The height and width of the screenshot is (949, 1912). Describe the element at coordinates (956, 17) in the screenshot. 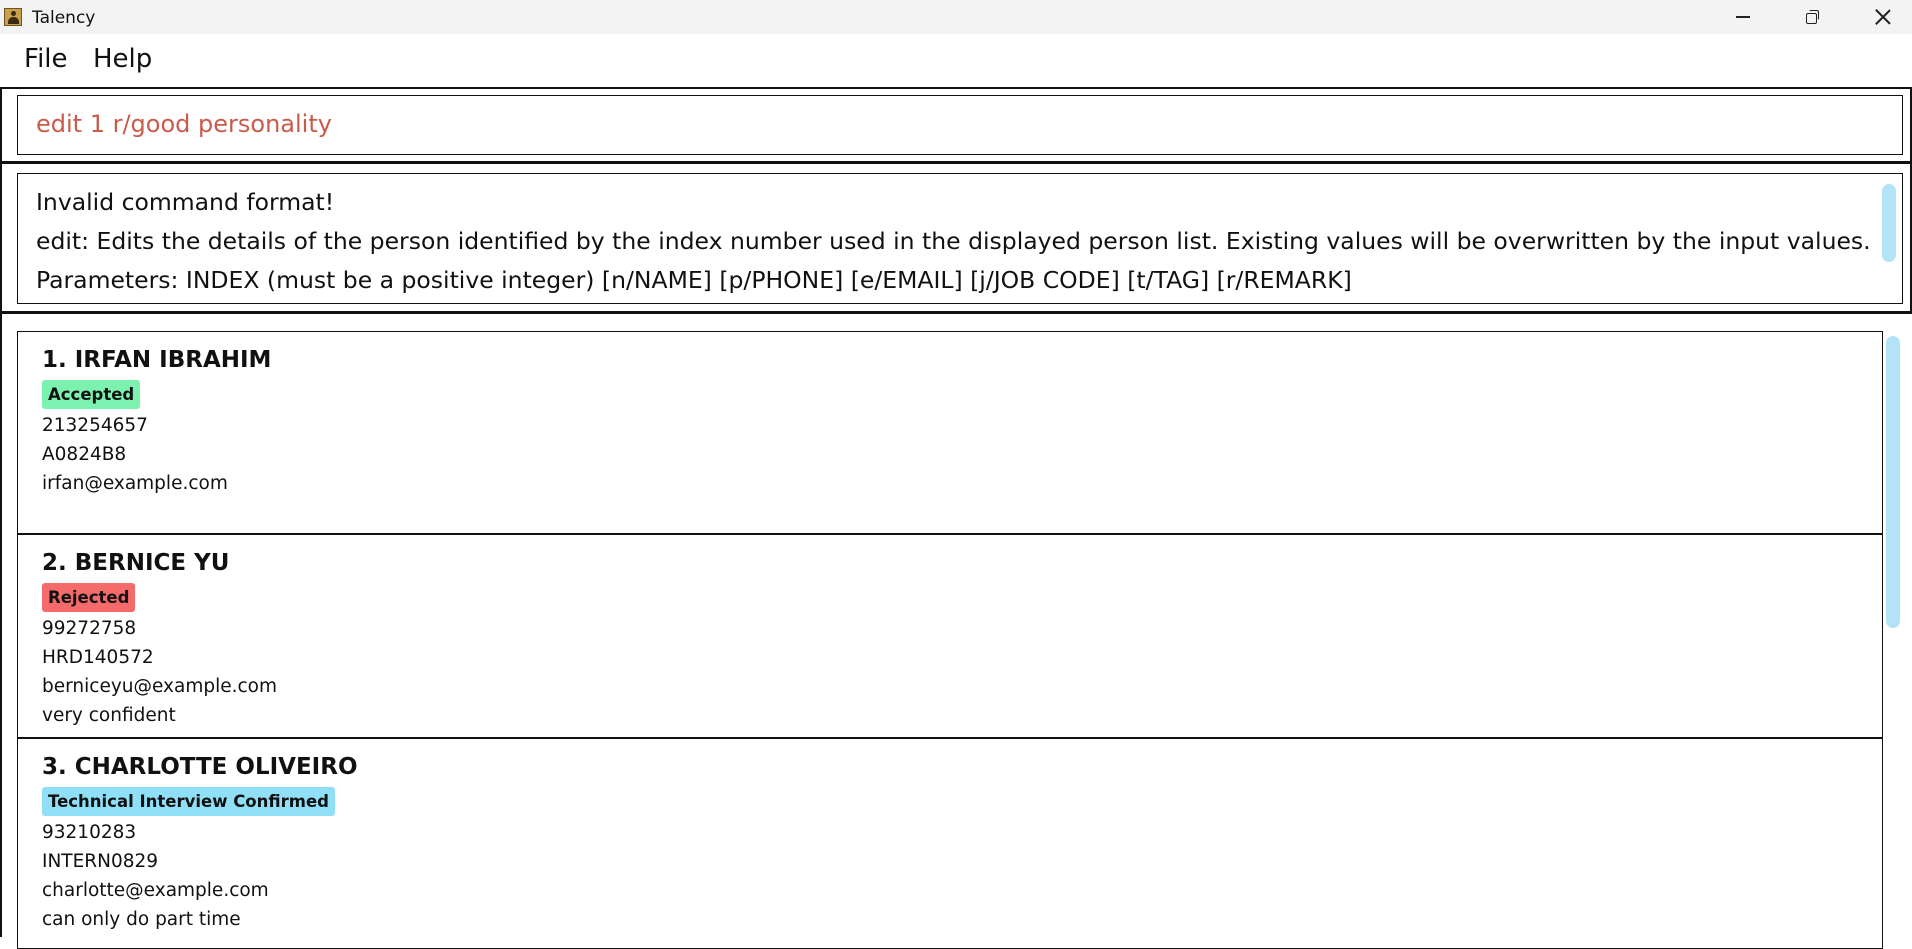

I see `title-bar: Talency` at that location.